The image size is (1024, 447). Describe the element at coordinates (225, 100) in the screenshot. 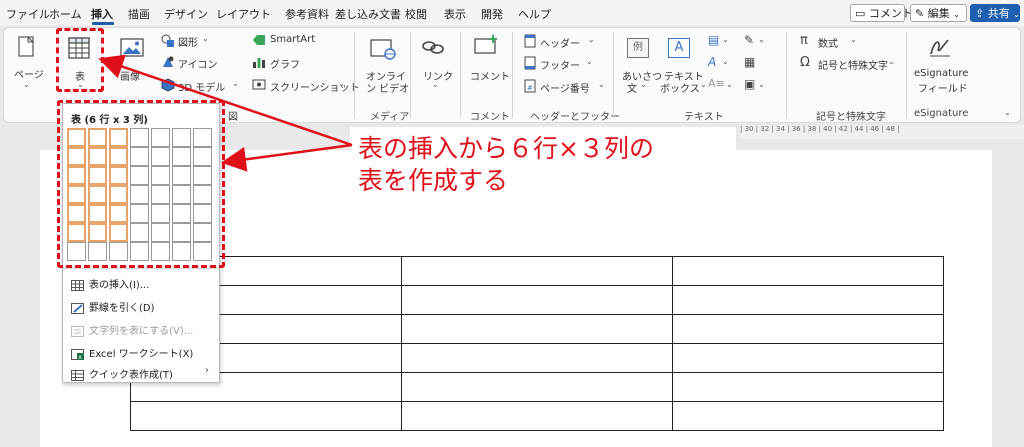

I see `arrow-to-table-button` at that location.